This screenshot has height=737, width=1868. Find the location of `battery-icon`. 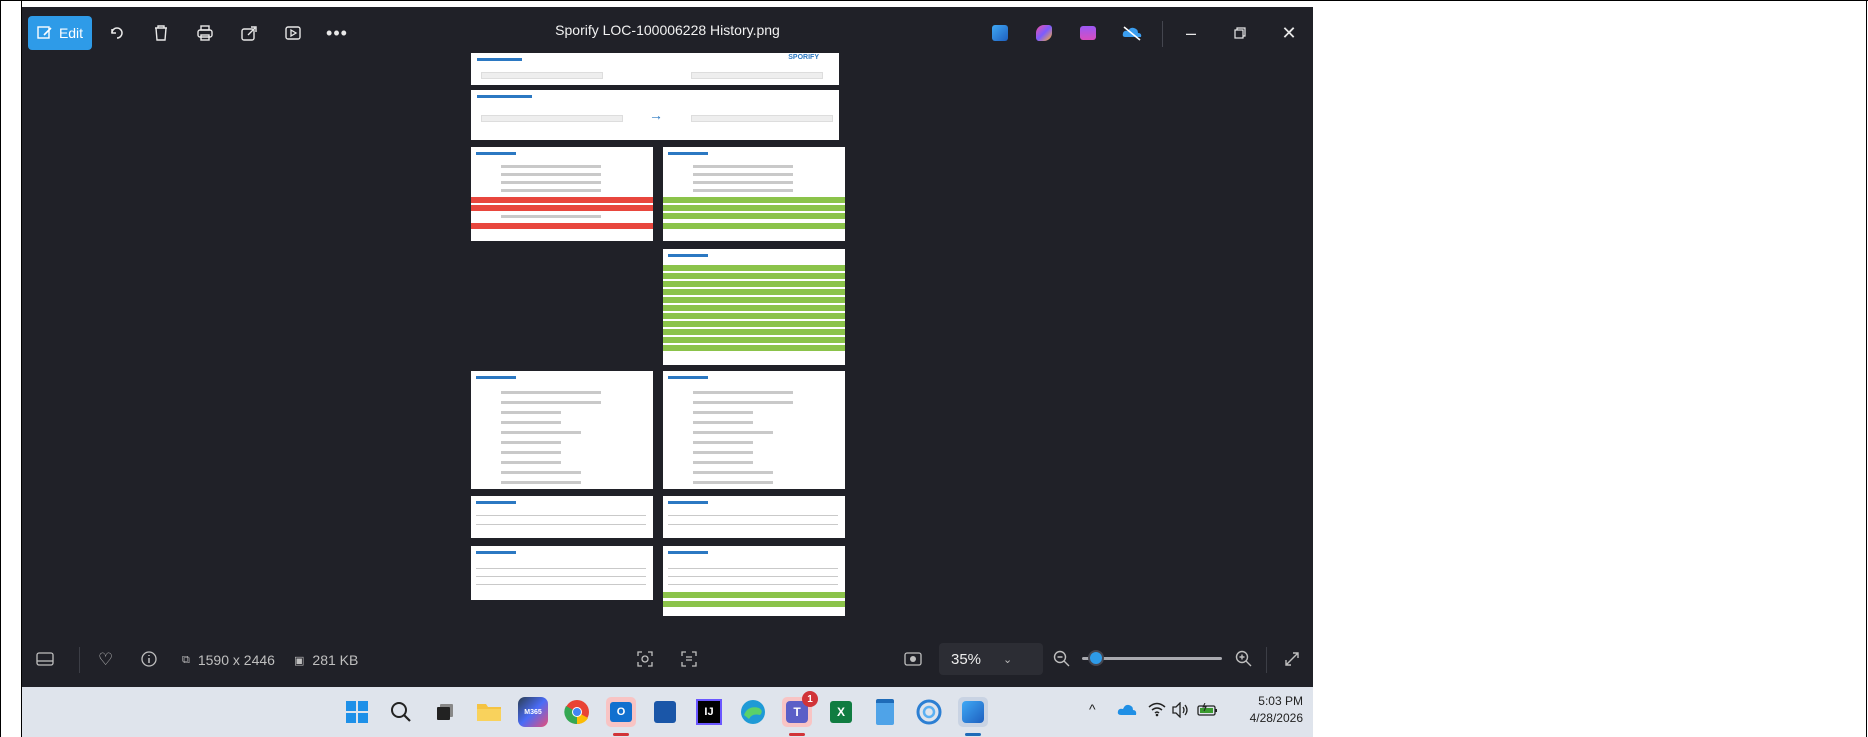

battery-icon is located at coordinates (1208, 712).